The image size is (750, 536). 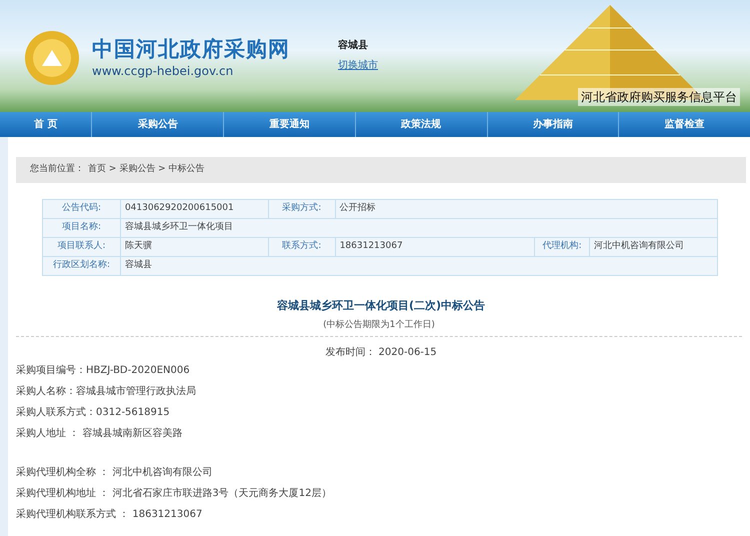 What do you see at coordinates (684, 124) in the screenshot?
I see `nav-link: 监督检查` at bounding box center [684, 124].